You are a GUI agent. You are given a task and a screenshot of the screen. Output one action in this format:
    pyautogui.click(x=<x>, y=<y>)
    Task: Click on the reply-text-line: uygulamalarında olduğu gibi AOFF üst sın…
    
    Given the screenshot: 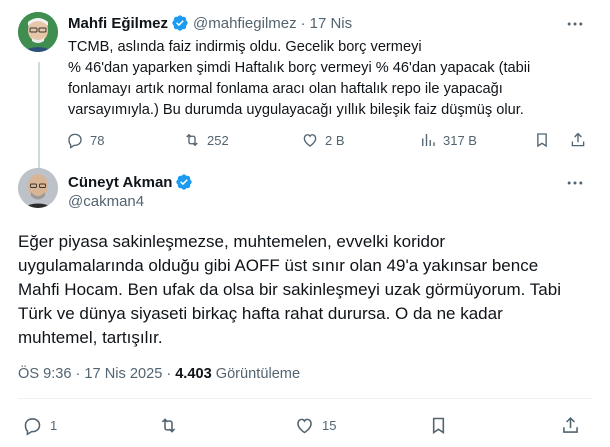 What is the action you would take?
    pyautogui.click(x=278, y=265)
    